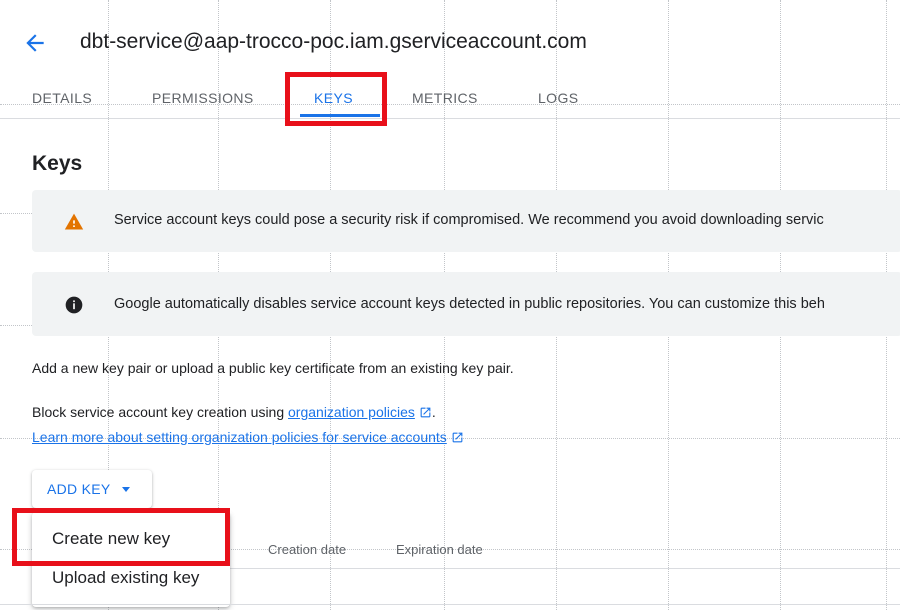 The width and height of the screenshot is (900, 610). Describe the element at coordinates (57, 163) in the screenshot. I see `section-title: Keys` at that location.